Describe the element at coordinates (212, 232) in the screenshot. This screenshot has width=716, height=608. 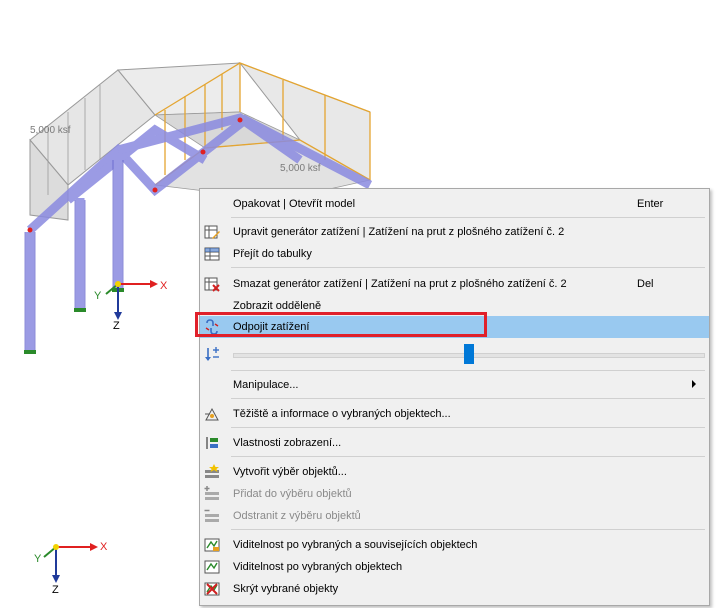
I see `edit-generator-icon` at that location.